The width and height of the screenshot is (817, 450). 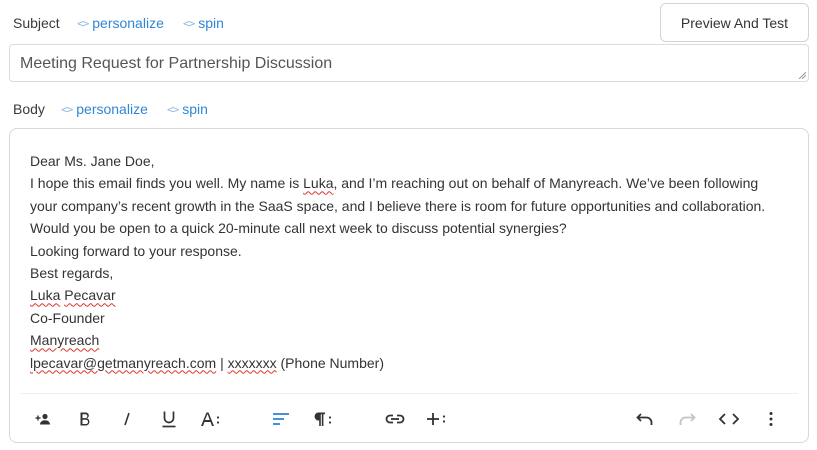 I want to click on body-spin-link: <> spin, so click(x=187, y=109).